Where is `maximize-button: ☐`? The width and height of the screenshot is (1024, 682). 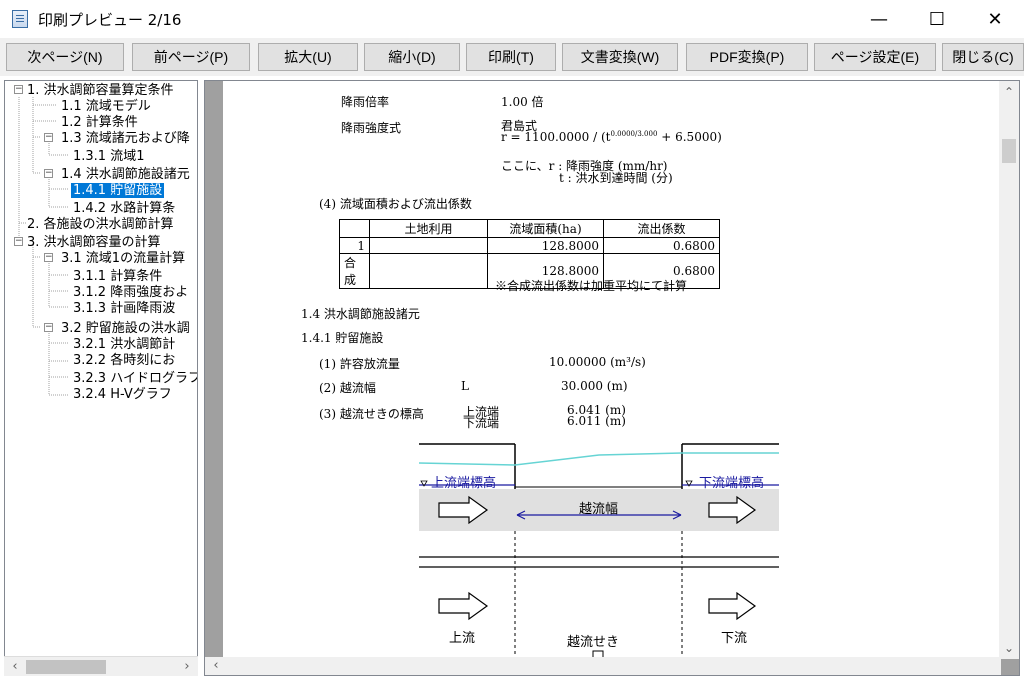
maximize-button: ☐ is located at coordinates (937, 19).